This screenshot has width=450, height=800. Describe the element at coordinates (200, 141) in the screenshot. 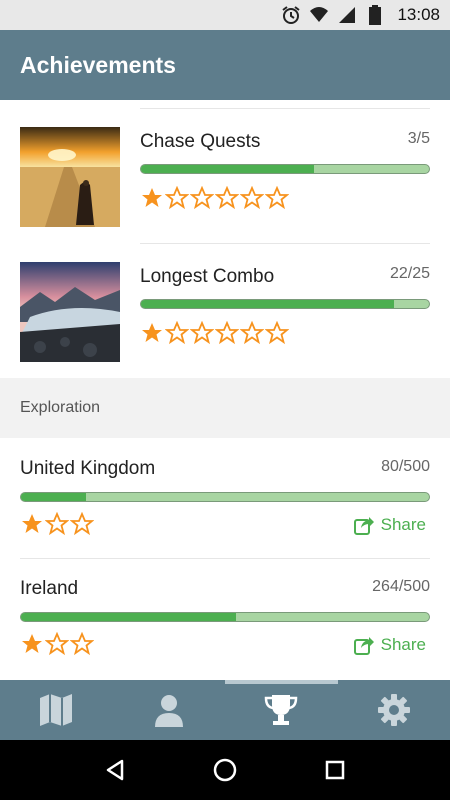

I see `achievement-name: Chase Quests` at that location.